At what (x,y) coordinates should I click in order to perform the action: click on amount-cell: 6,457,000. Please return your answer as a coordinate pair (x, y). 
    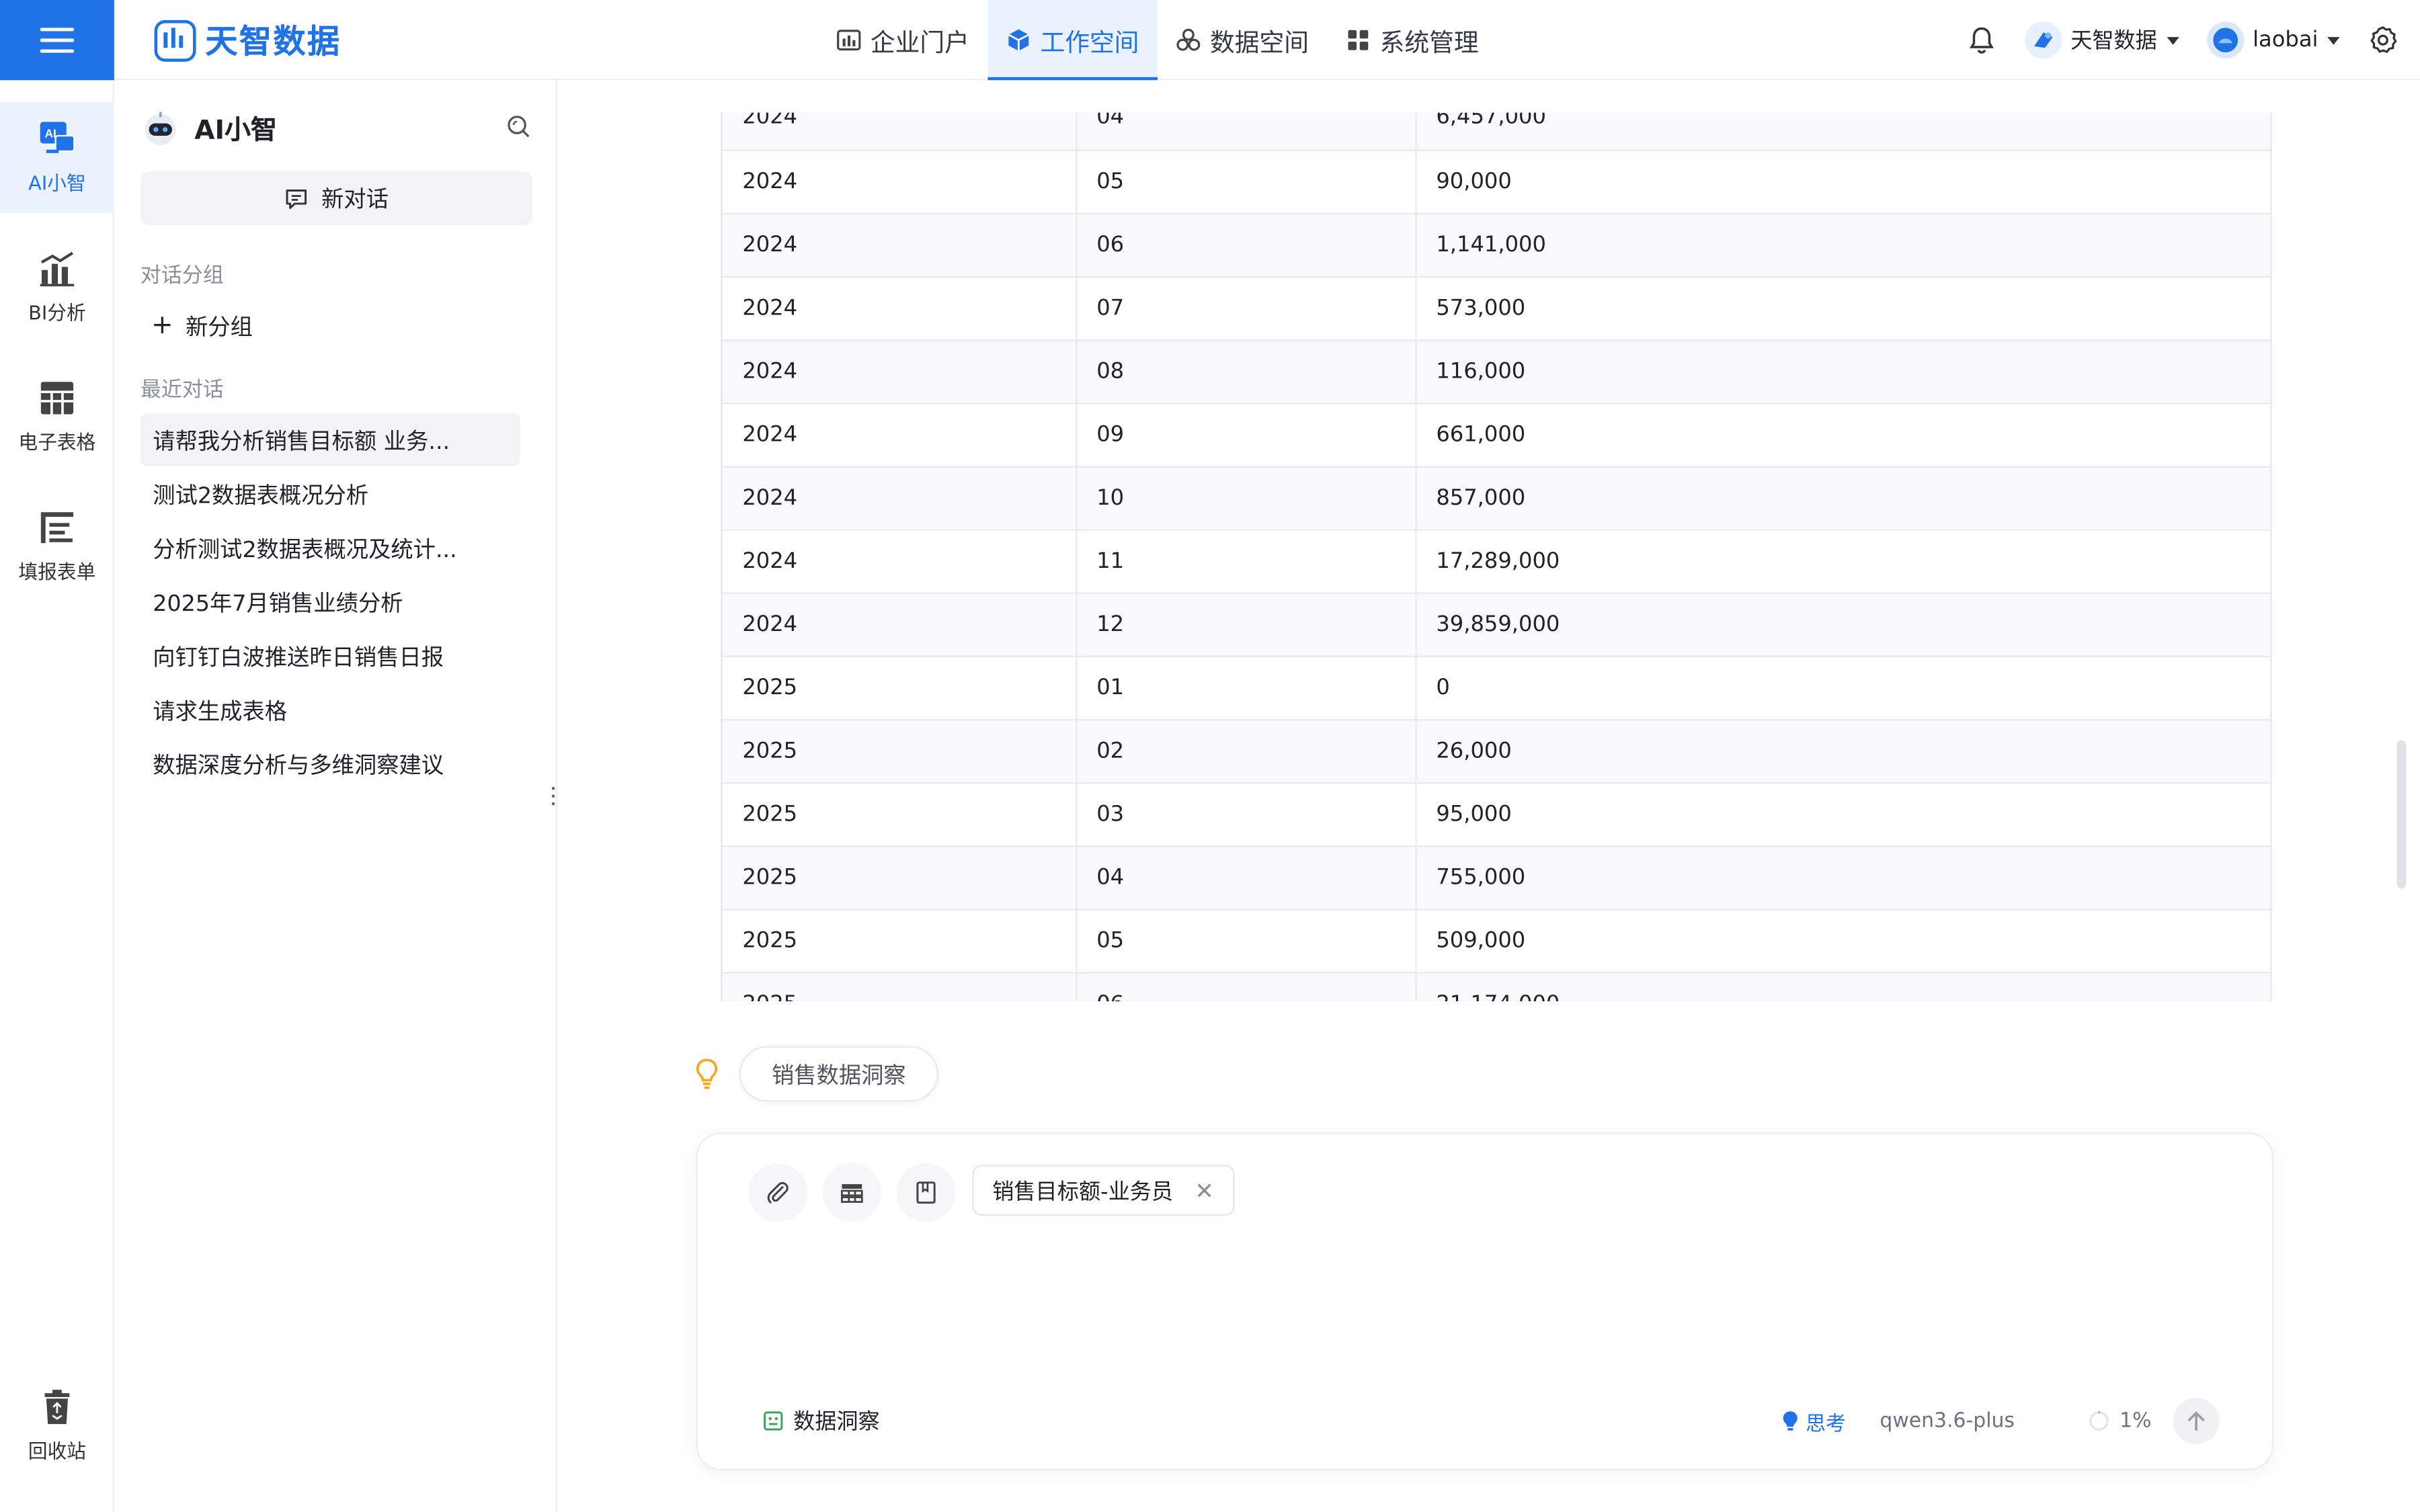
    Looking at the image, I should click on (1843, 132).